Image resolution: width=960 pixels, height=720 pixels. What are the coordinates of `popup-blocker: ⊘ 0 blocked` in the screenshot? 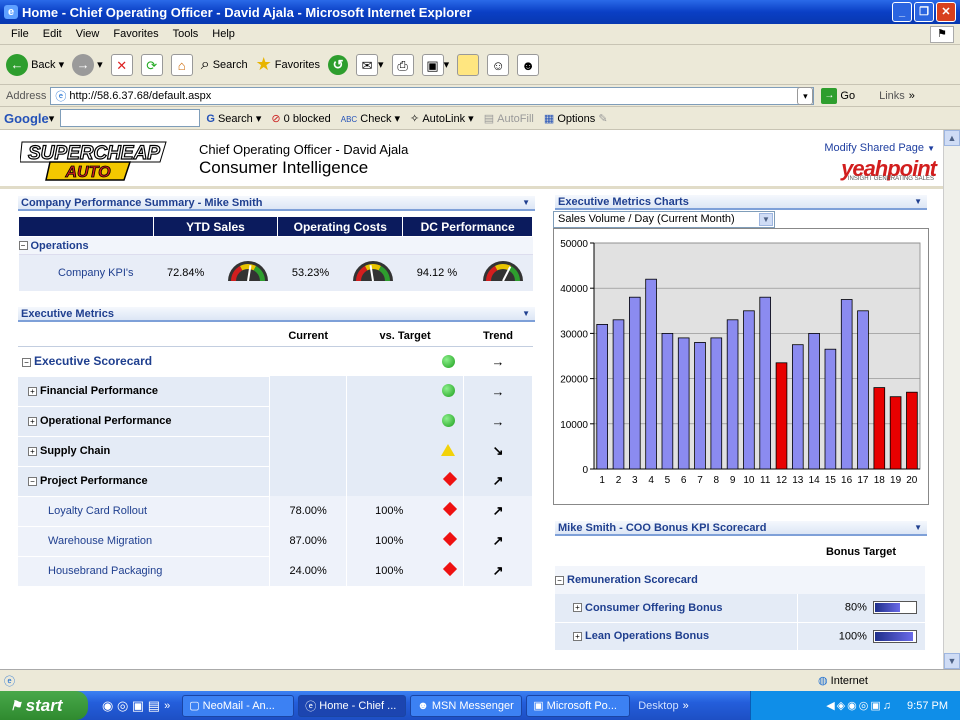 It's located at (300, 118).